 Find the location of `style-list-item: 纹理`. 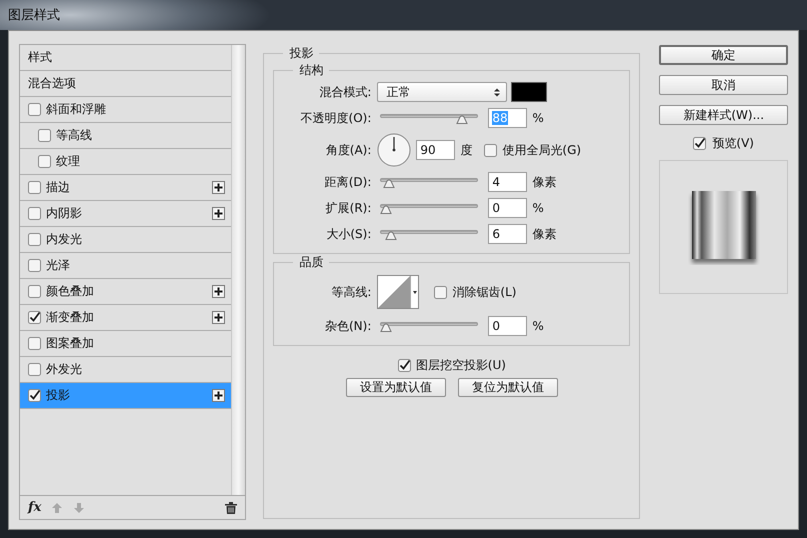

style-list-item: 纹理 is located at coordinates (126, 162).